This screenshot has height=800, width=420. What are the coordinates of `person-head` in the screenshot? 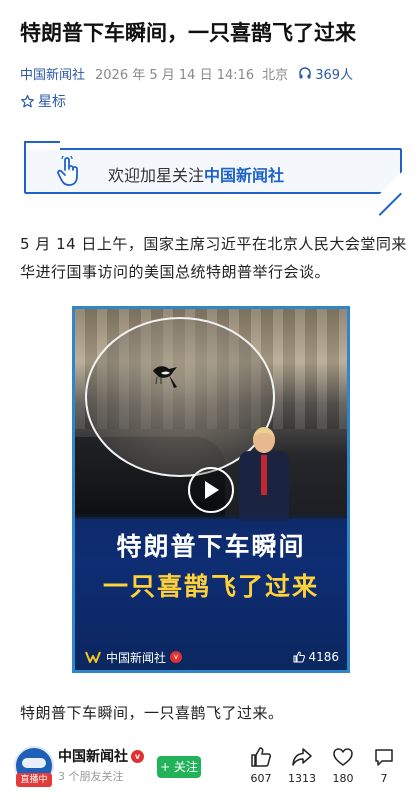 It's located at (264, 440).